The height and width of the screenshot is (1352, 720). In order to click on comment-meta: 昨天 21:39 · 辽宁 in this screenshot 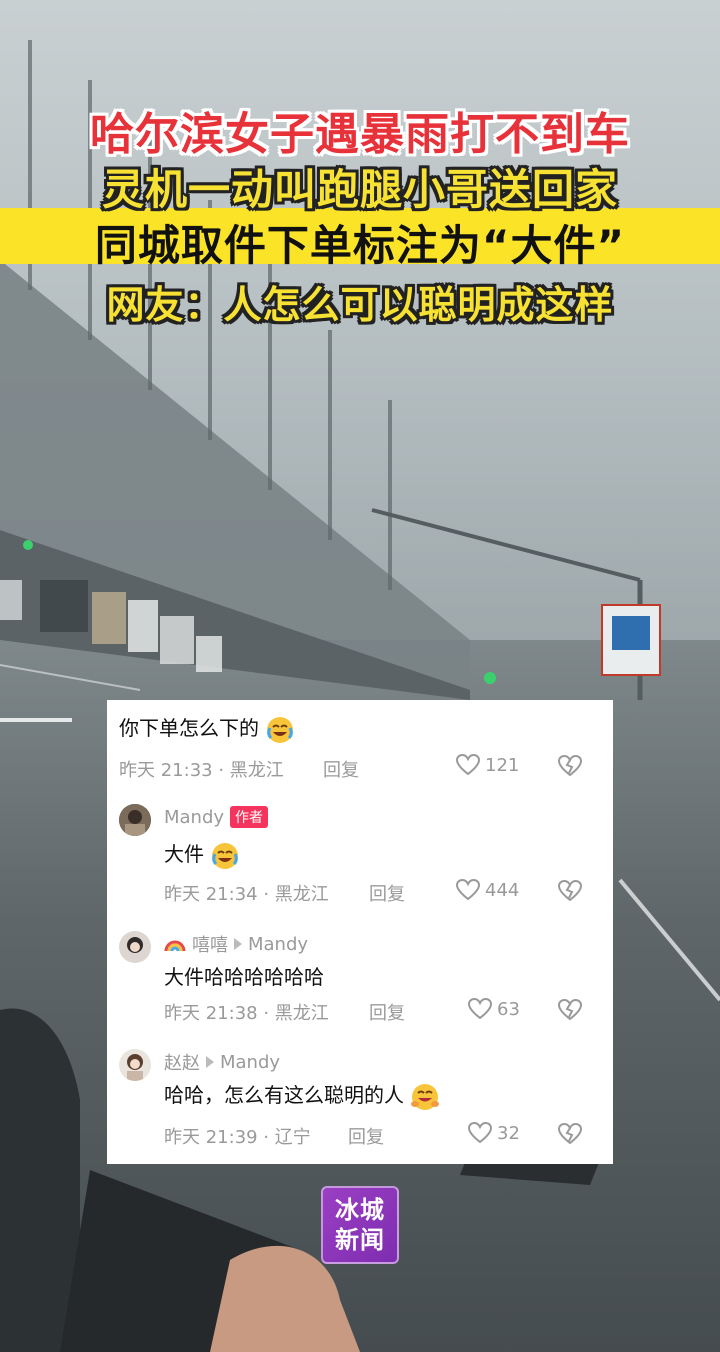, I will do `click(237, 1137)`.